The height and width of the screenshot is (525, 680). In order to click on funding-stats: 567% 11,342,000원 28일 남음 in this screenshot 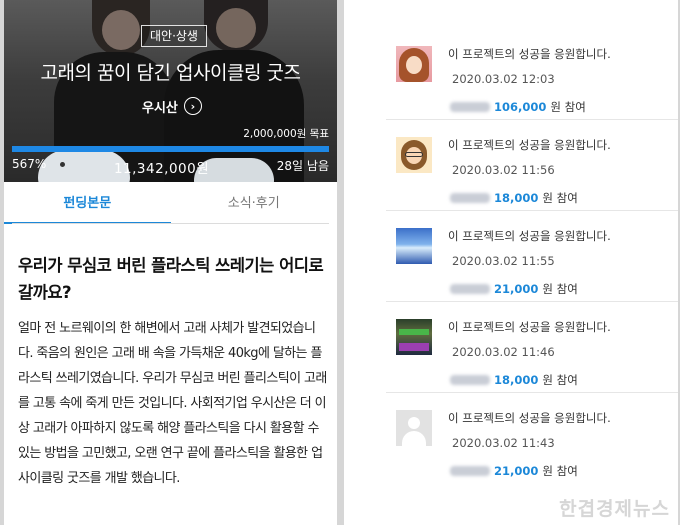, I will do `click(170, 167)`.